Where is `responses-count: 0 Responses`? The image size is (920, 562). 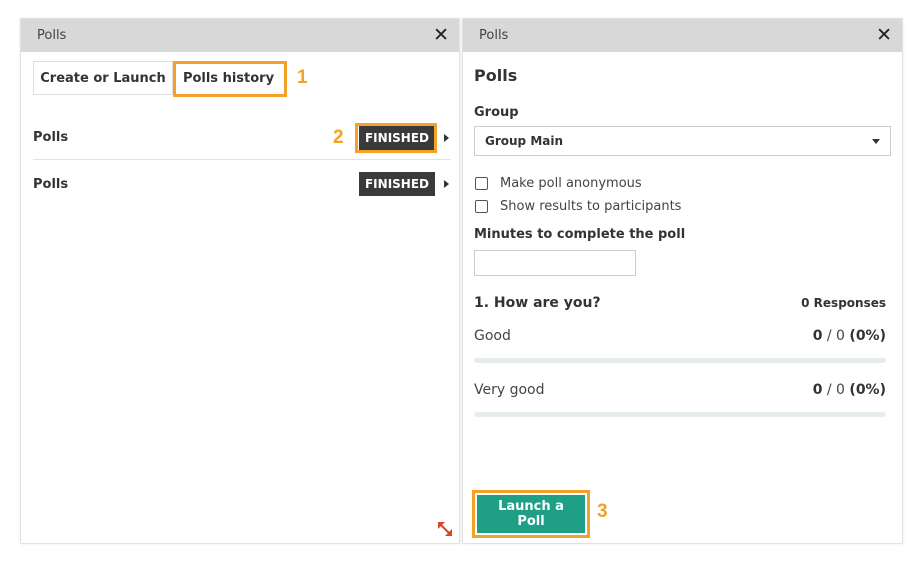
responses-count: 0 Responses is located at coordinates (843, 303).